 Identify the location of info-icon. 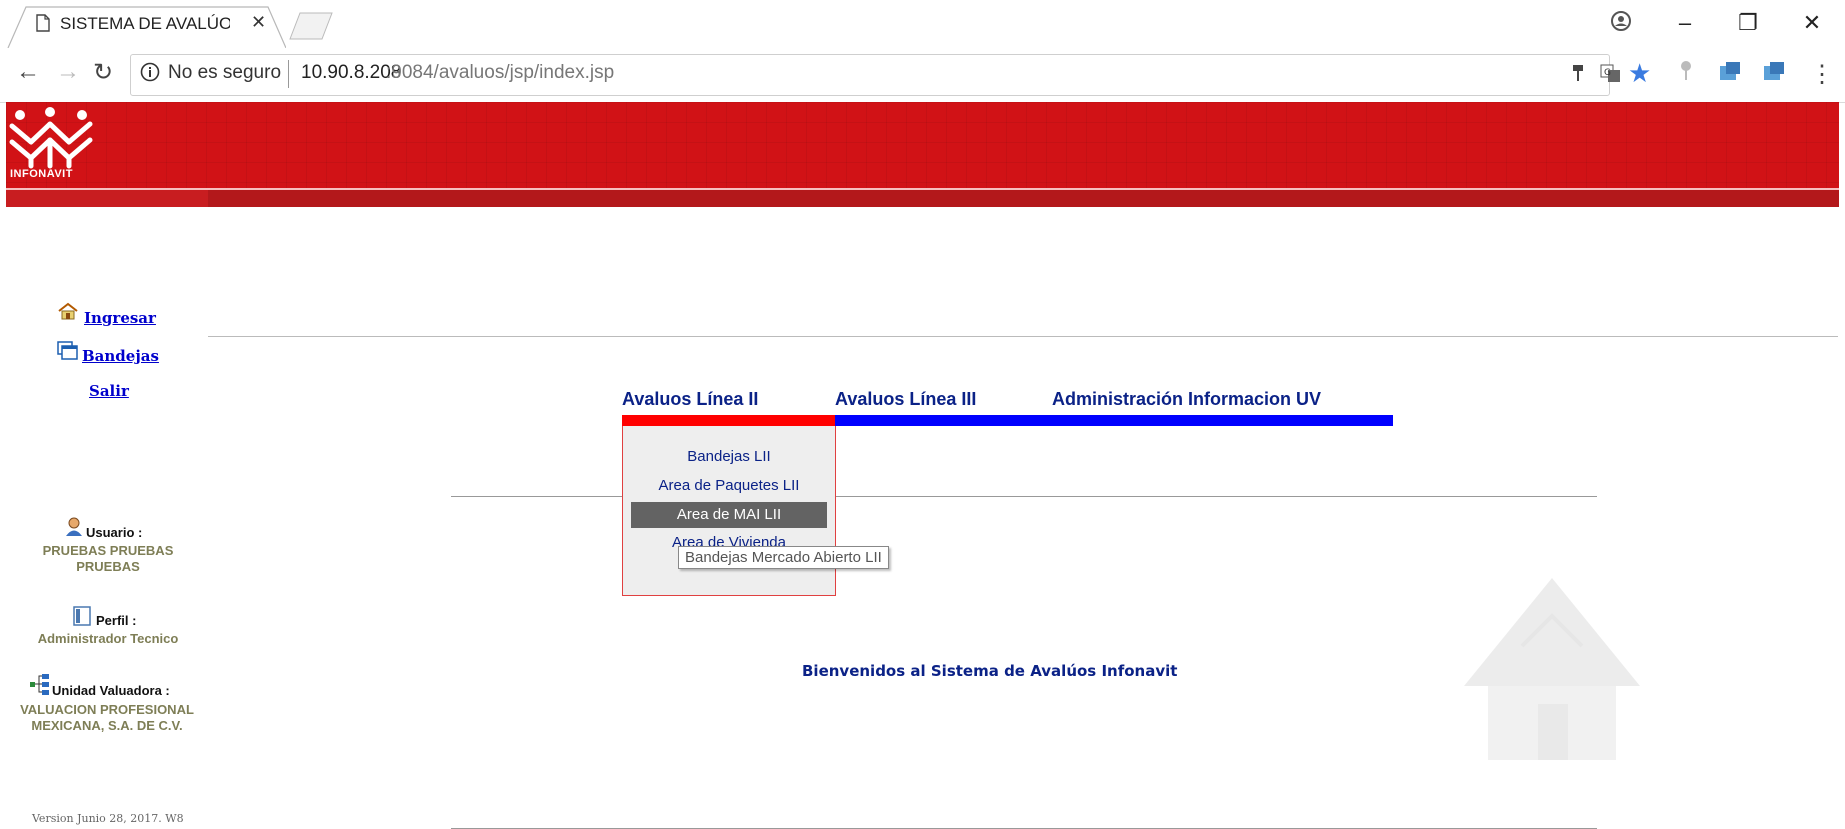
(150, 74).